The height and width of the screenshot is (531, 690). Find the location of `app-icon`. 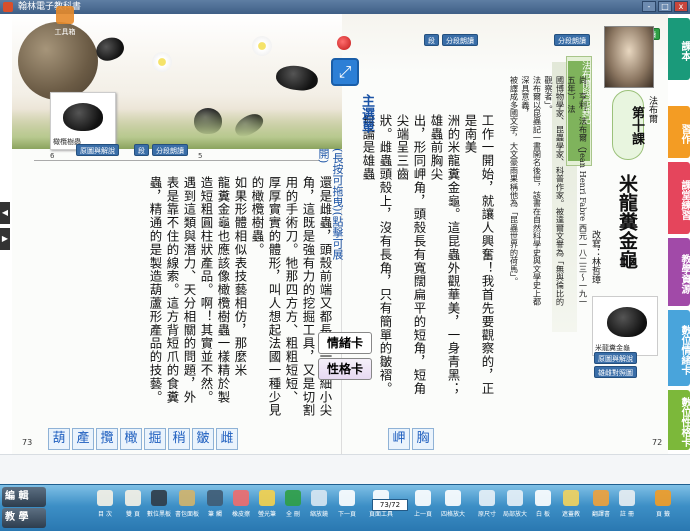

app-icon is located at coordinates (8, 7).